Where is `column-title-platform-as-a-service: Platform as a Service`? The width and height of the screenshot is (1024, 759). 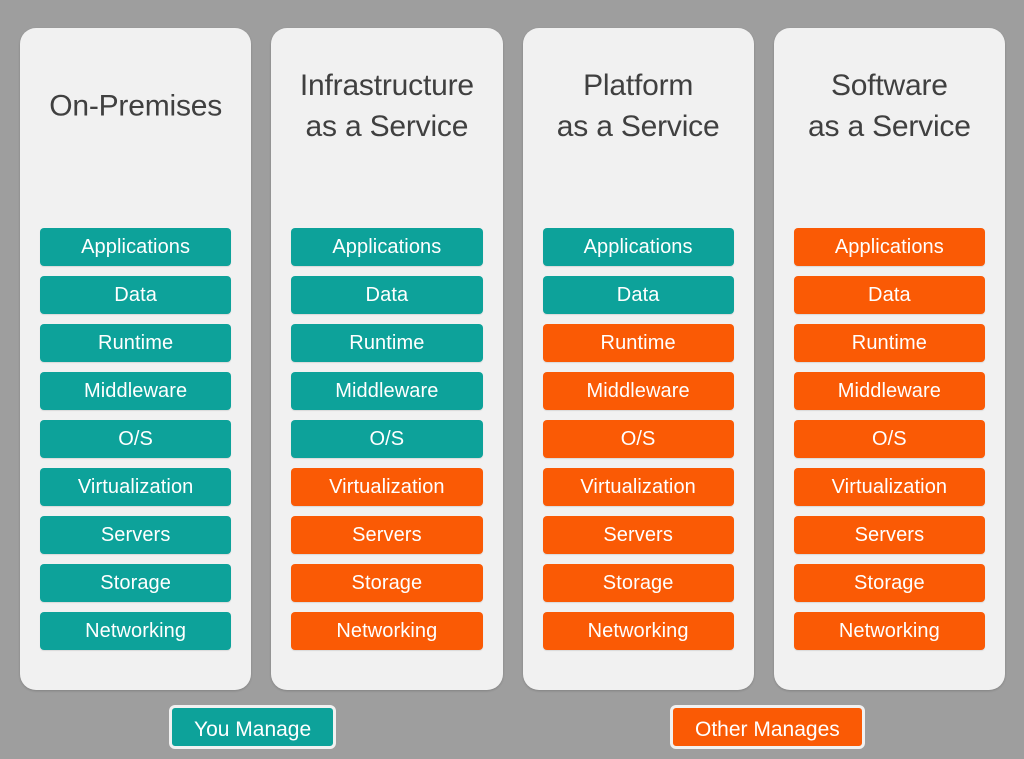 column-title-platform-as-a-service: Platform as a Service is located at coordinates (638, 106).